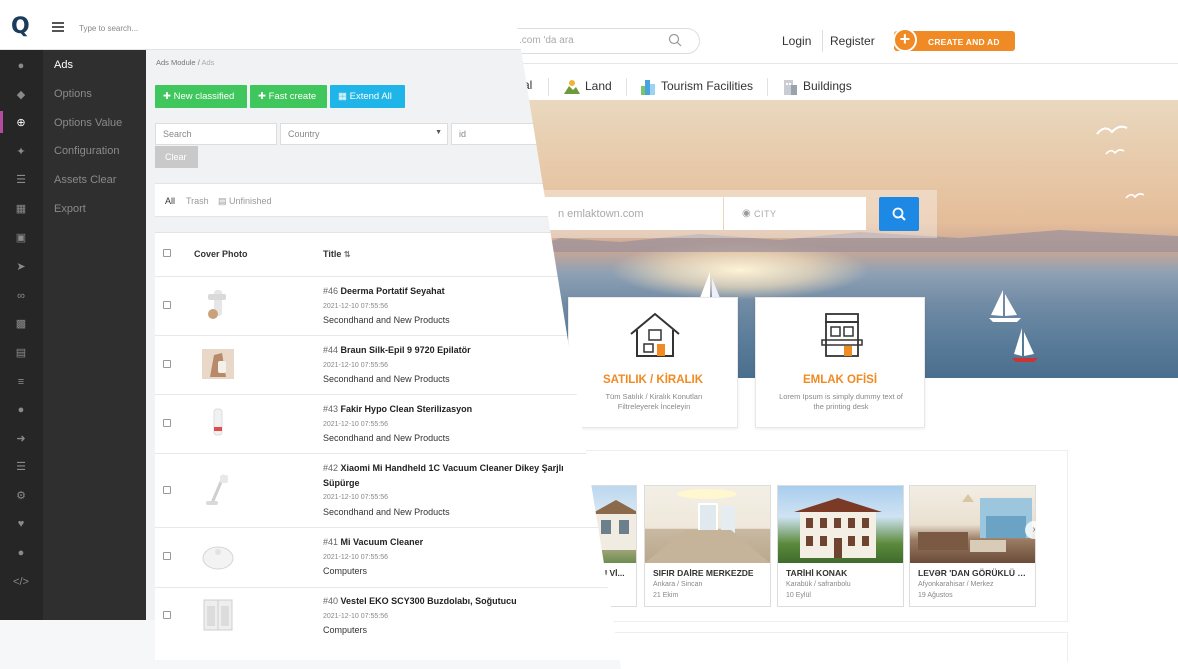  Describe the element at coordinates (21, 152) in the screenshot. I see `magic-wand-icon: ✦` at that location.